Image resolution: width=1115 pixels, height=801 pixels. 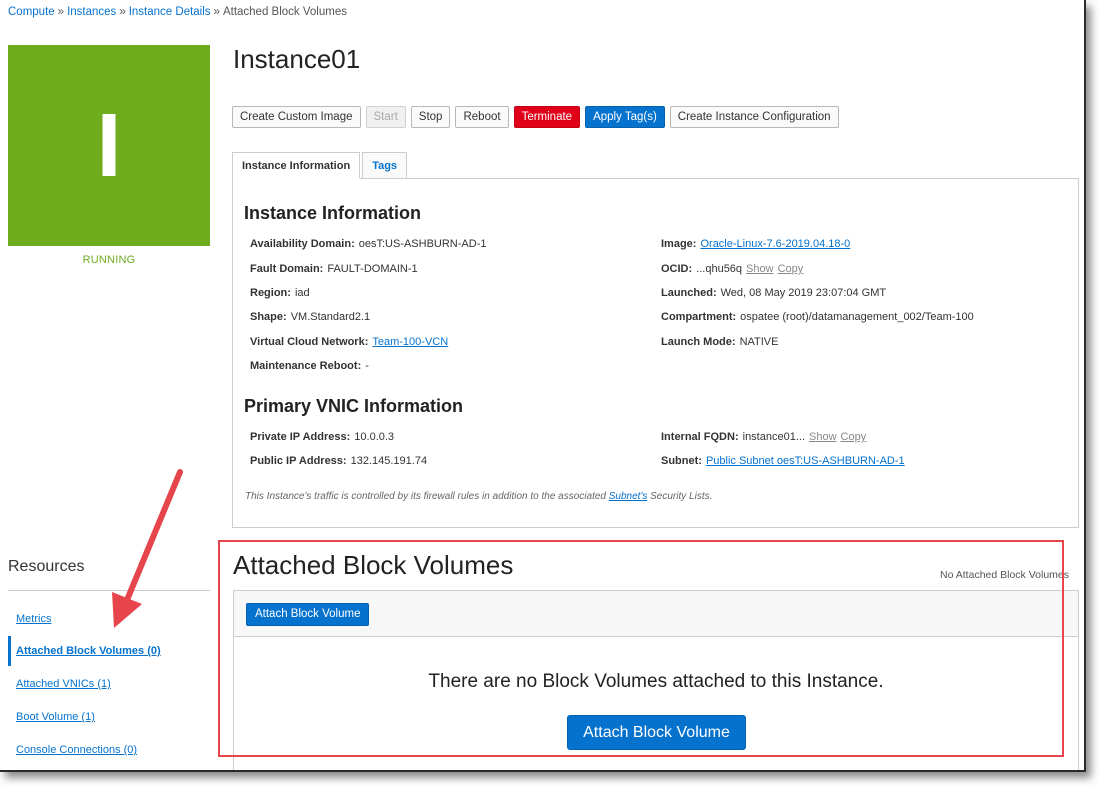 What do you see at coordinates (297, 59) in the screenshot?
I see `page-title: Instance01` at bounding box center [297, 59].